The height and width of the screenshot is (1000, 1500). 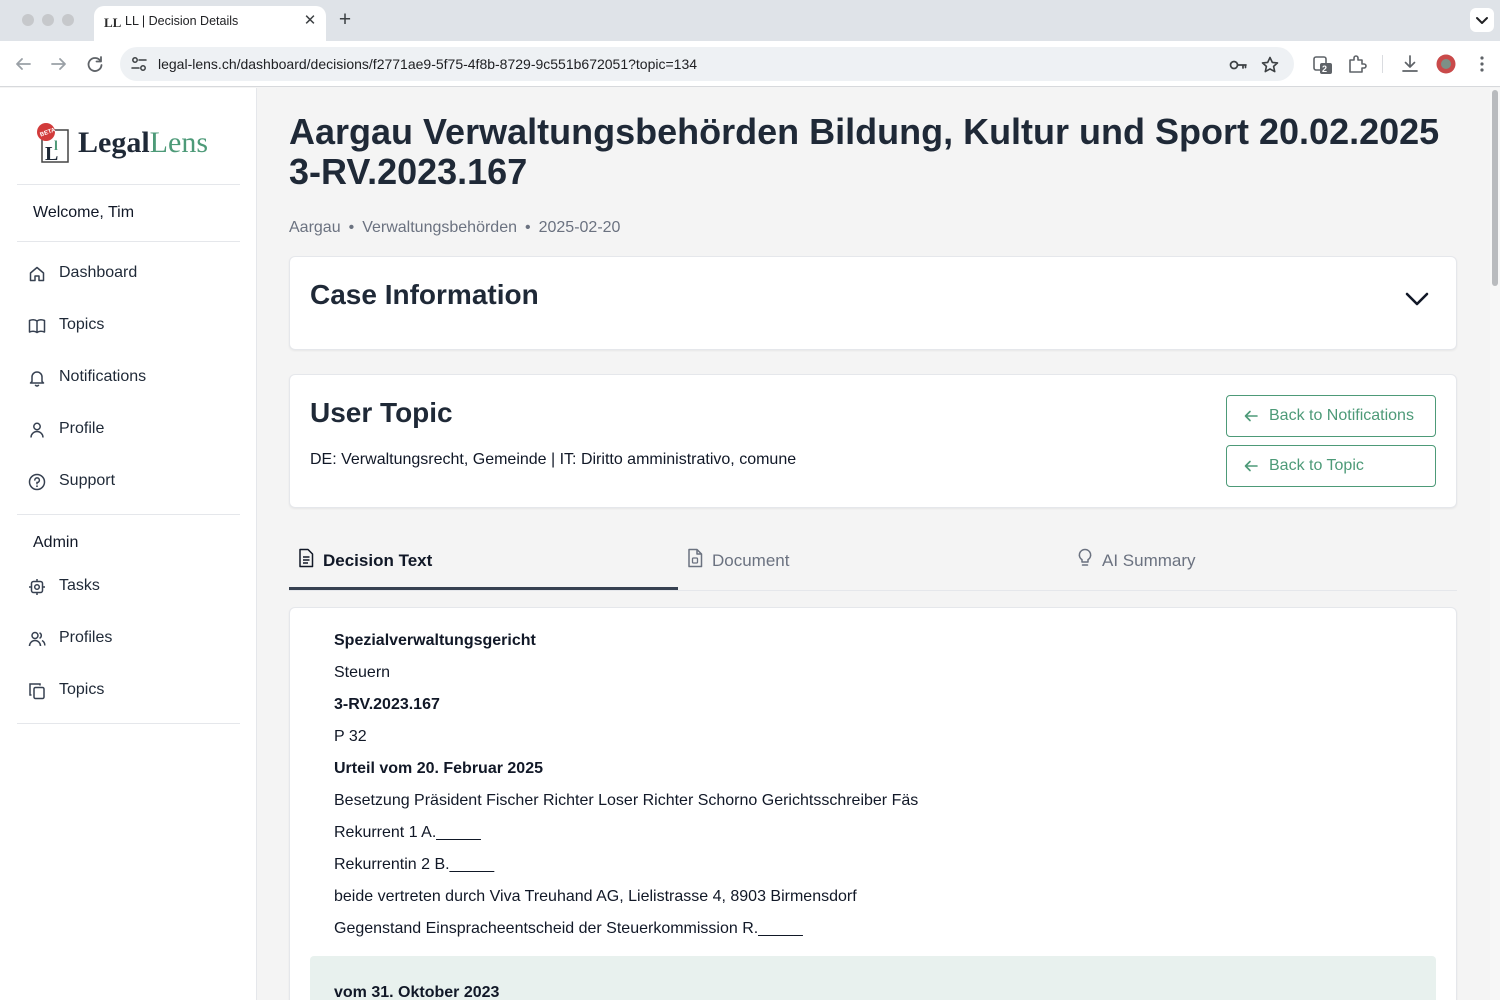 I want to click on book-icon, so click(x=37, y=326).